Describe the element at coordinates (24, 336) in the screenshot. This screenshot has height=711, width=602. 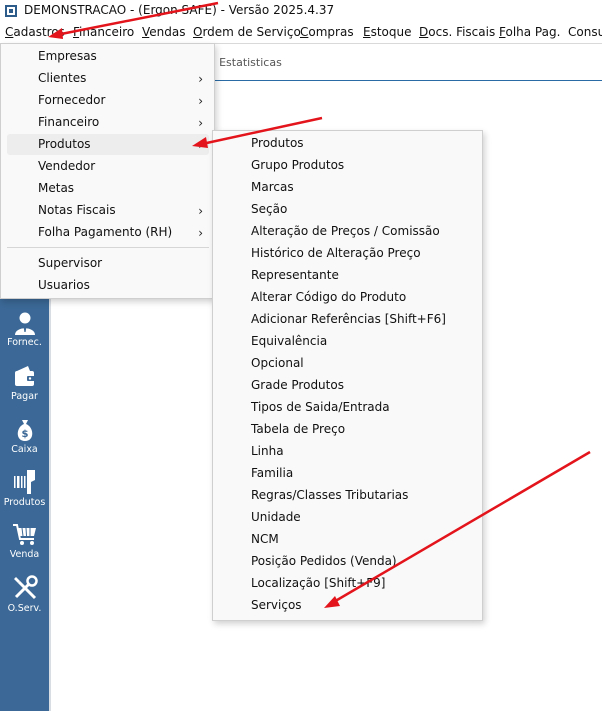
I see `toolbar-fornecedor: Fornec.` at that location.